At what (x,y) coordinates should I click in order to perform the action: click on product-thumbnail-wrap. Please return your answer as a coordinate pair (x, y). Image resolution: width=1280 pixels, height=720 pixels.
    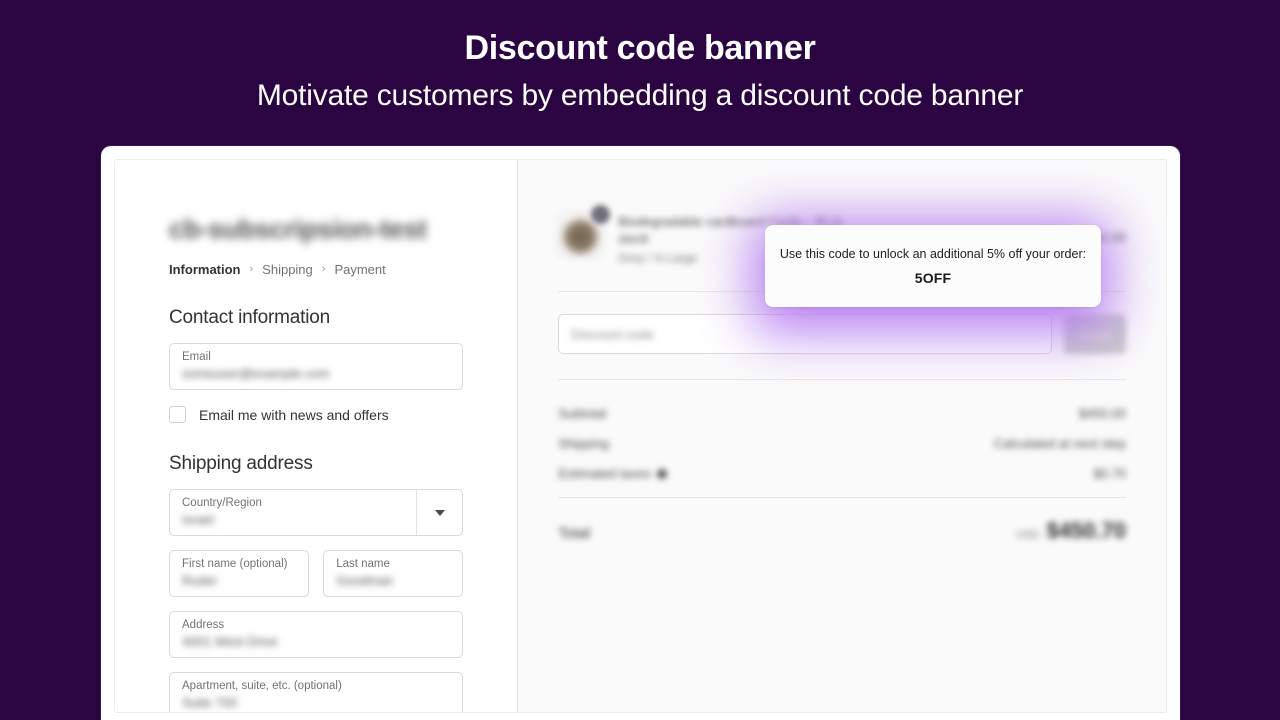
    Looking at the image, I should click on (584, 231).